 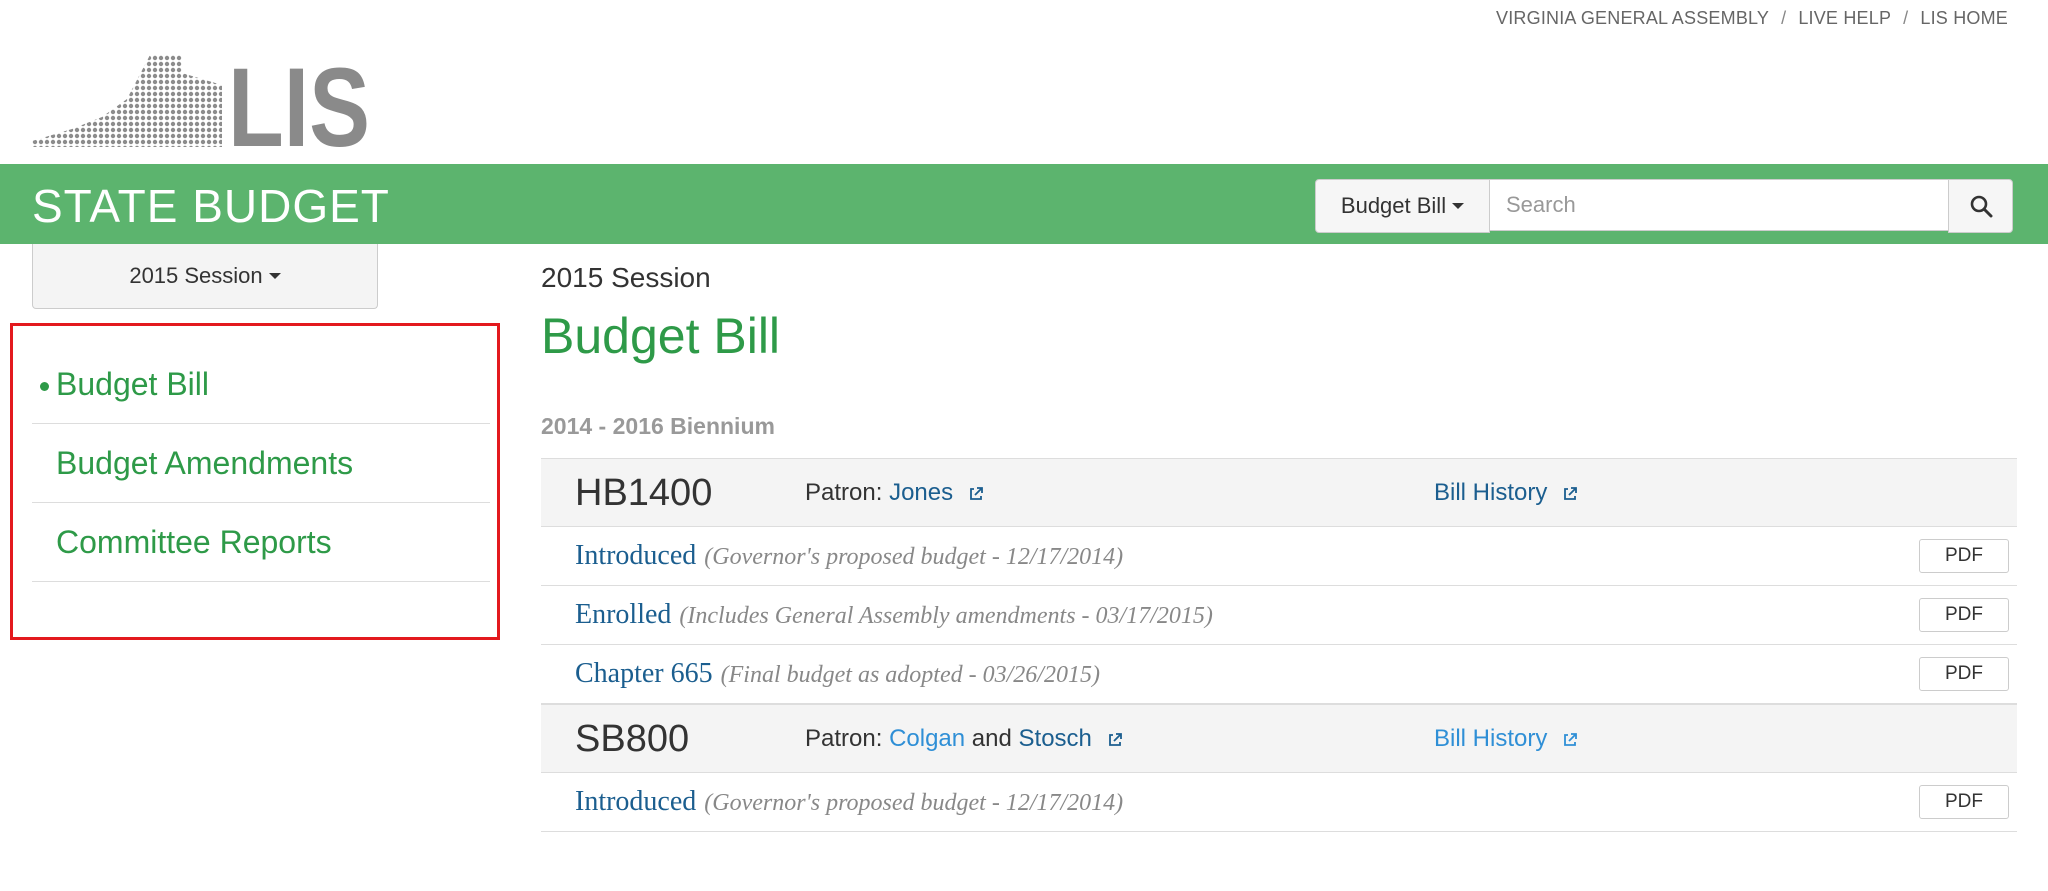 What do you see at coordinates (299, 101) in the screenshot?
I see `svg-text: LIS` at bounding box center [299, 101].